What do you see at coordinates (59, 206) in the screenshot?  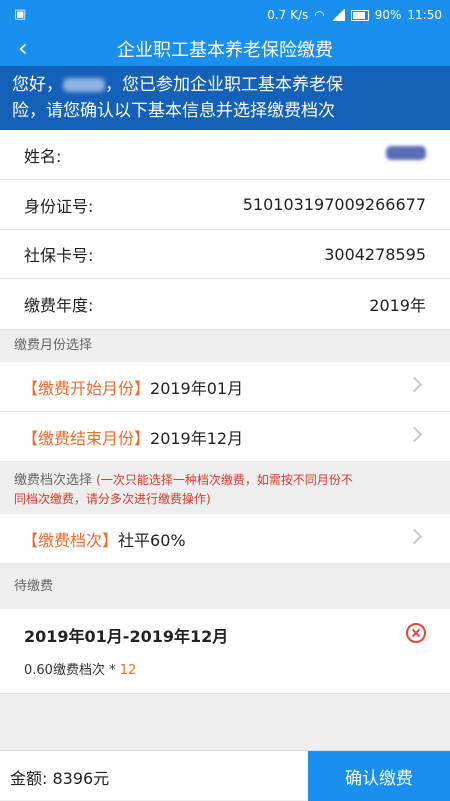 I see `id-number-label: 身份证号:` at bounding box center [59, 206].